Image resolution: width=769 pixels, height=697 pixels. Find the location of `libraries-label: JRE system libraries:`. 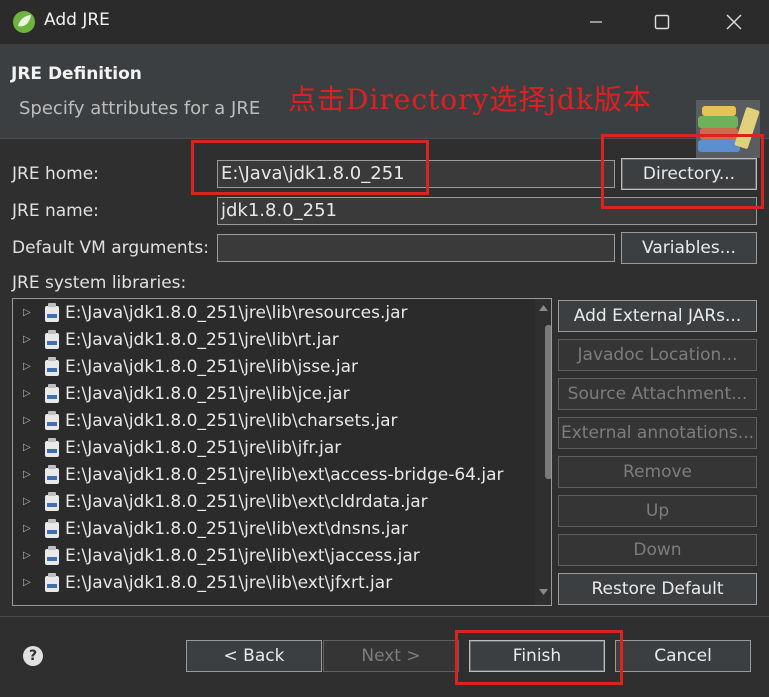

libraries-label: JRE system libraries: is located at coordinates (99, 283).